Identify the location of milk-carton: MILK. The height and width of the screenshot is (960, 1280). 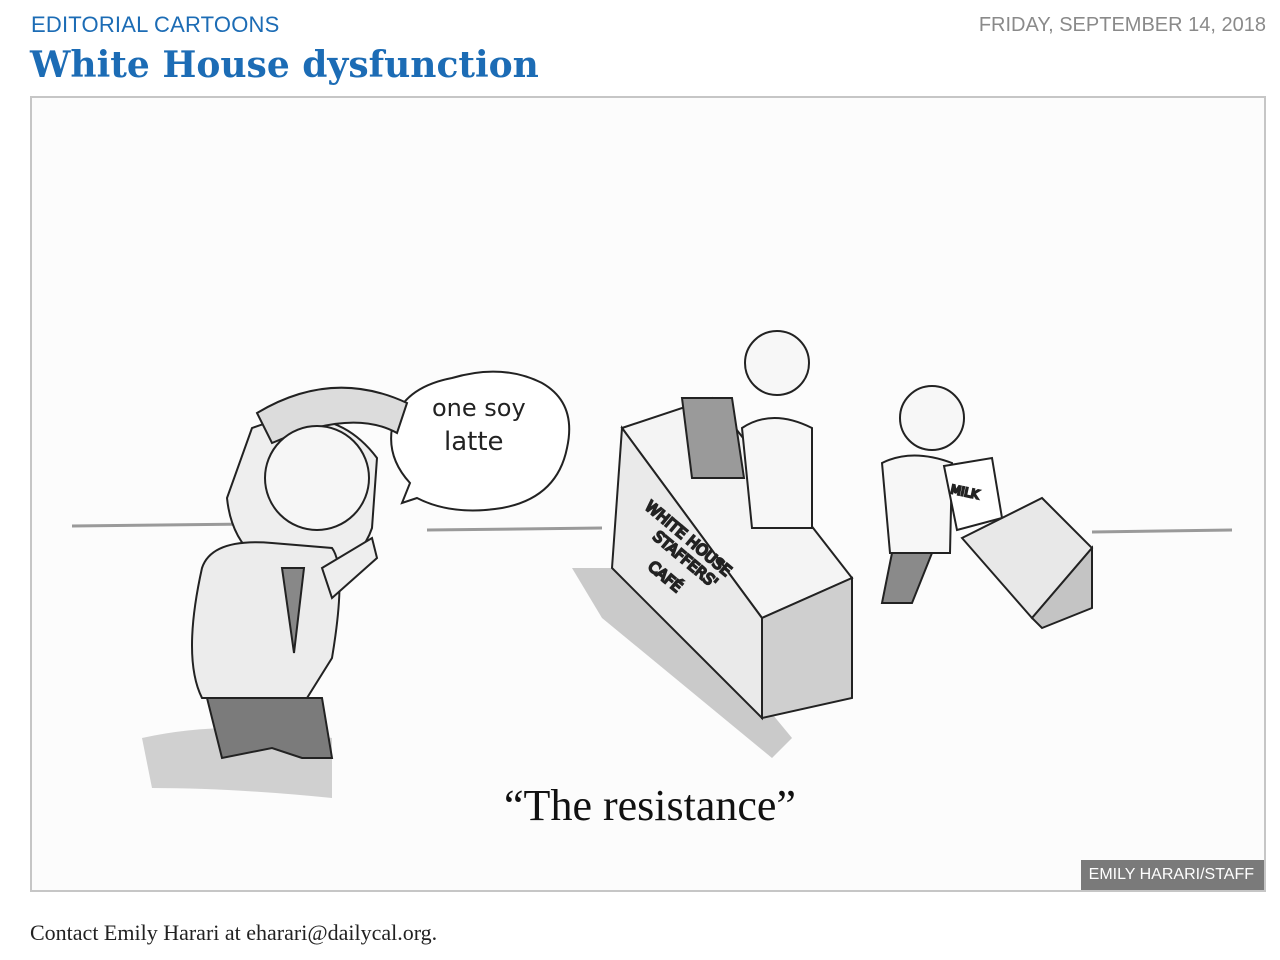
(973, 494).